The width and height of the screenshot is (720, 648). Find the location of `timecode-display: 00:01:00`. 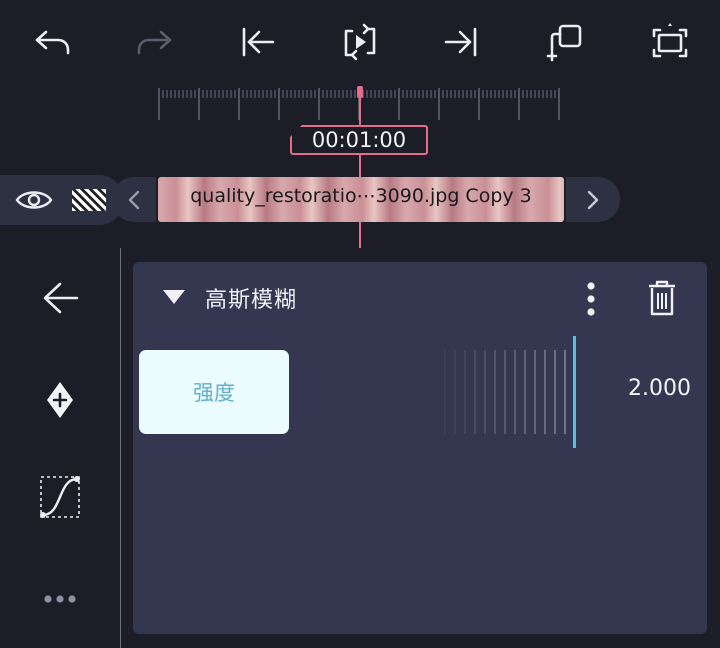

timecode-display: 00:01:00 is located at coordinates (359, 140).